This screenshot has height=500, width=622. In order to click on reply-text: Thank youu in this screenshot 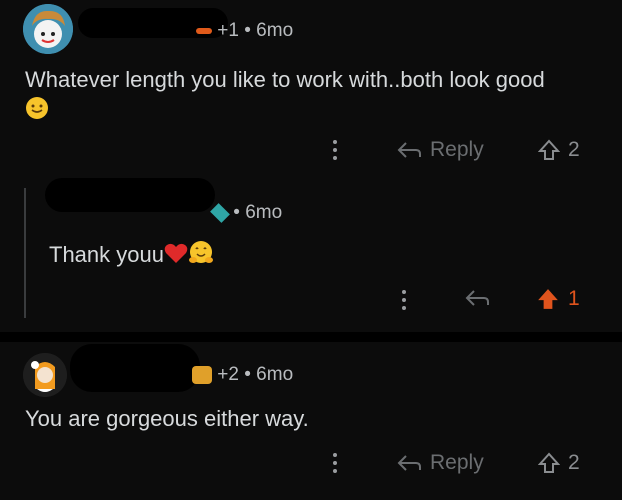, I will do `click(131, 256)`.